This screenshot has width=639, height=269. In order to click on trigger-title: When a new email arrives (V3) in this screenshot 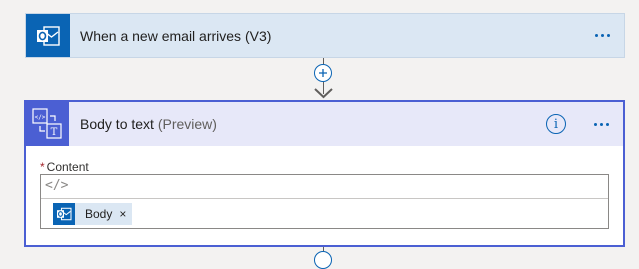, I will do `click(176, 36)`.